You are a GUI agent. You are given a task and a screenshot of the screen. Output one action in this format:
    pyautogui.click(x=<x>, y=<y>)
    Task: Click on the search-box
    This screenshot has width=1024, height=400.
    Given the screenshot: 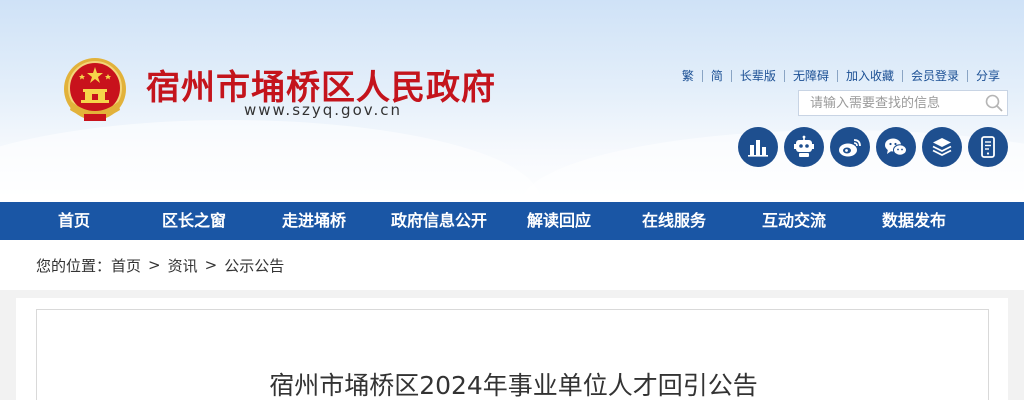 What is the action you would take?
    pyautogui.click(x=903, y=103)
    